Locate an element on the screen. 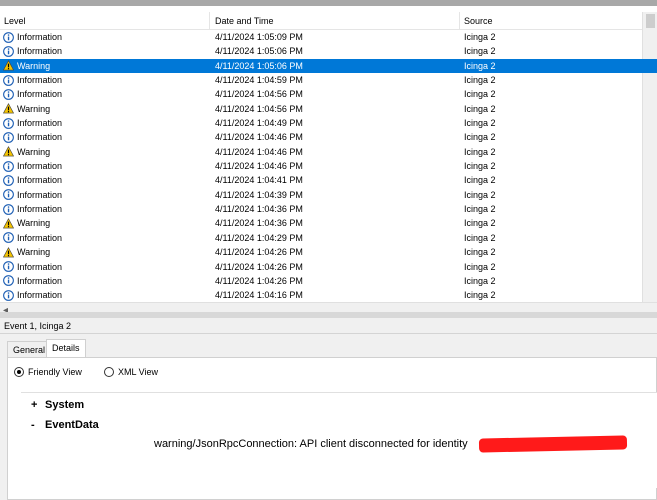 This screenshot has width=657, height=500. radio-selected-icon is located at coordinates (19, 372).